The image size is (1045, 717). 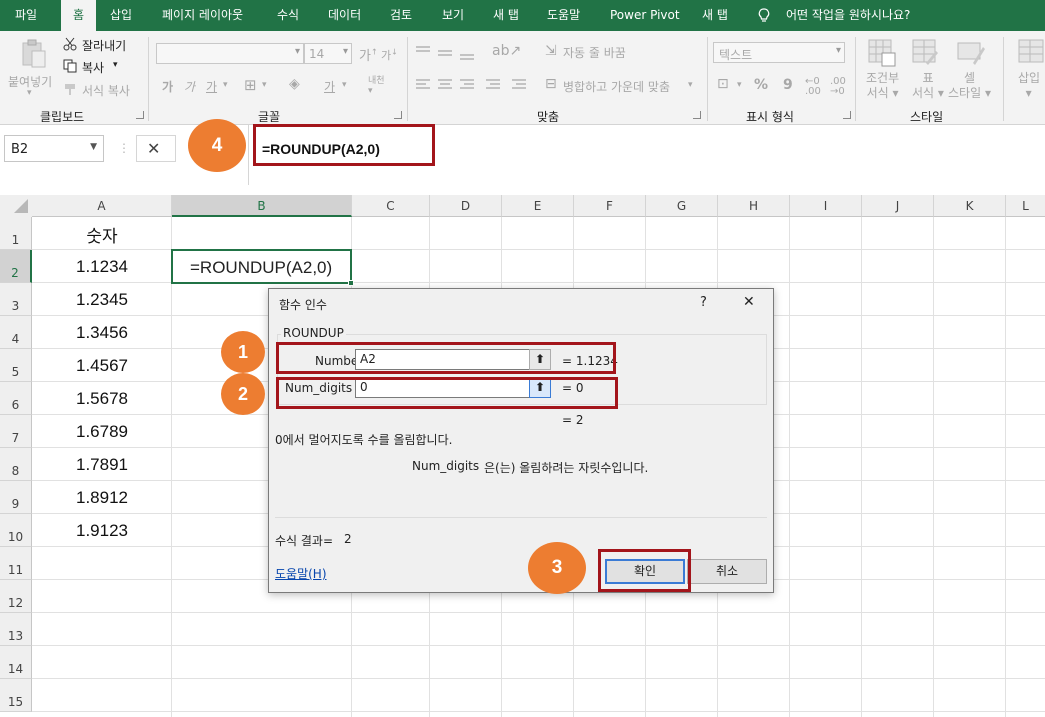 What do you see at coordinates (262, 206) in the screenshot?
I see `column-header-b: B` at bounding box center [262, 206].